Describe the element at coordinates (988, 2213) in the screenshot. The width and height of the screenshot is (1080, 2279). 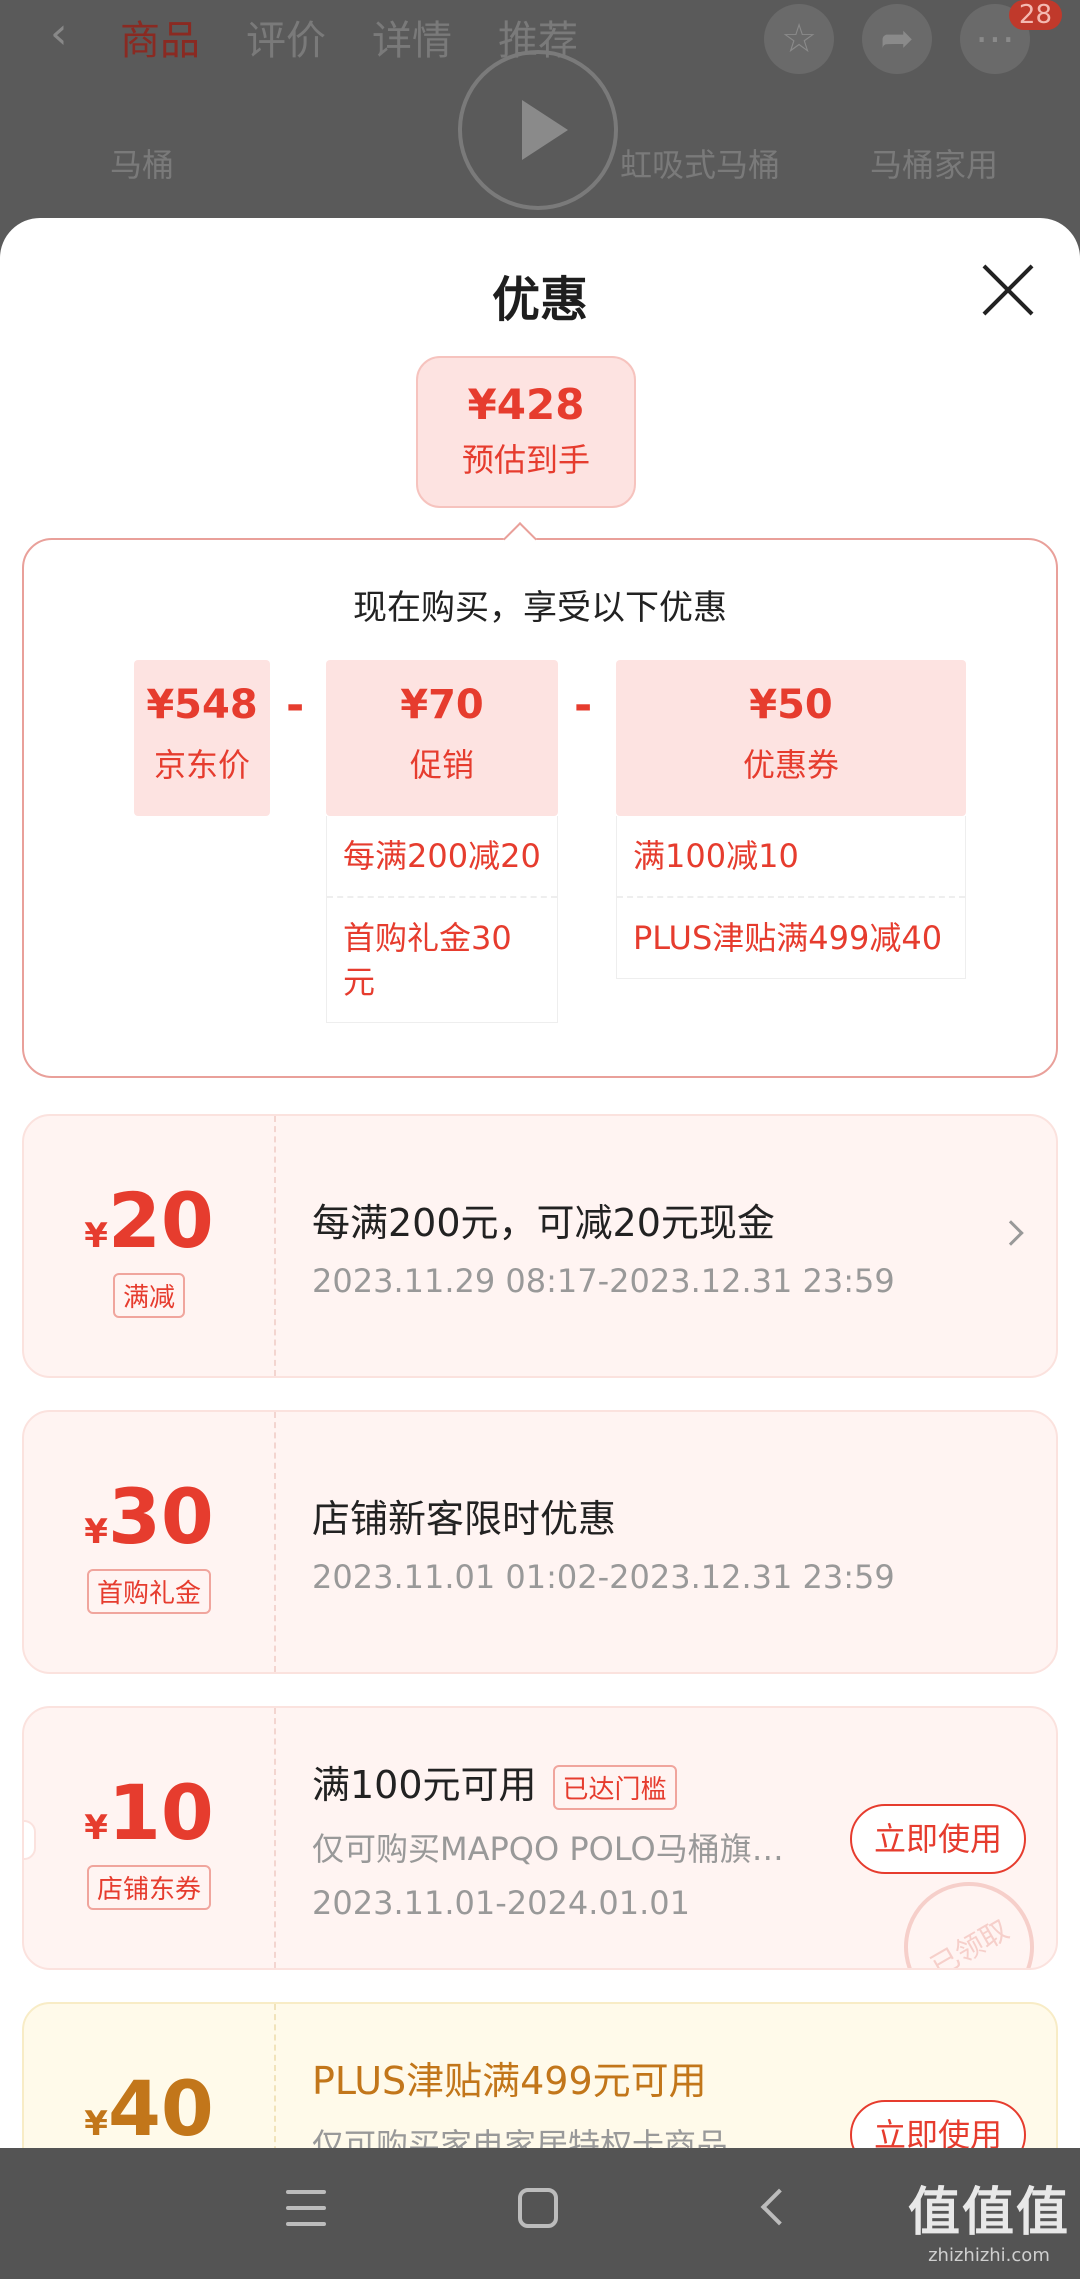
I see `watermark-text: 值值值` at that location.